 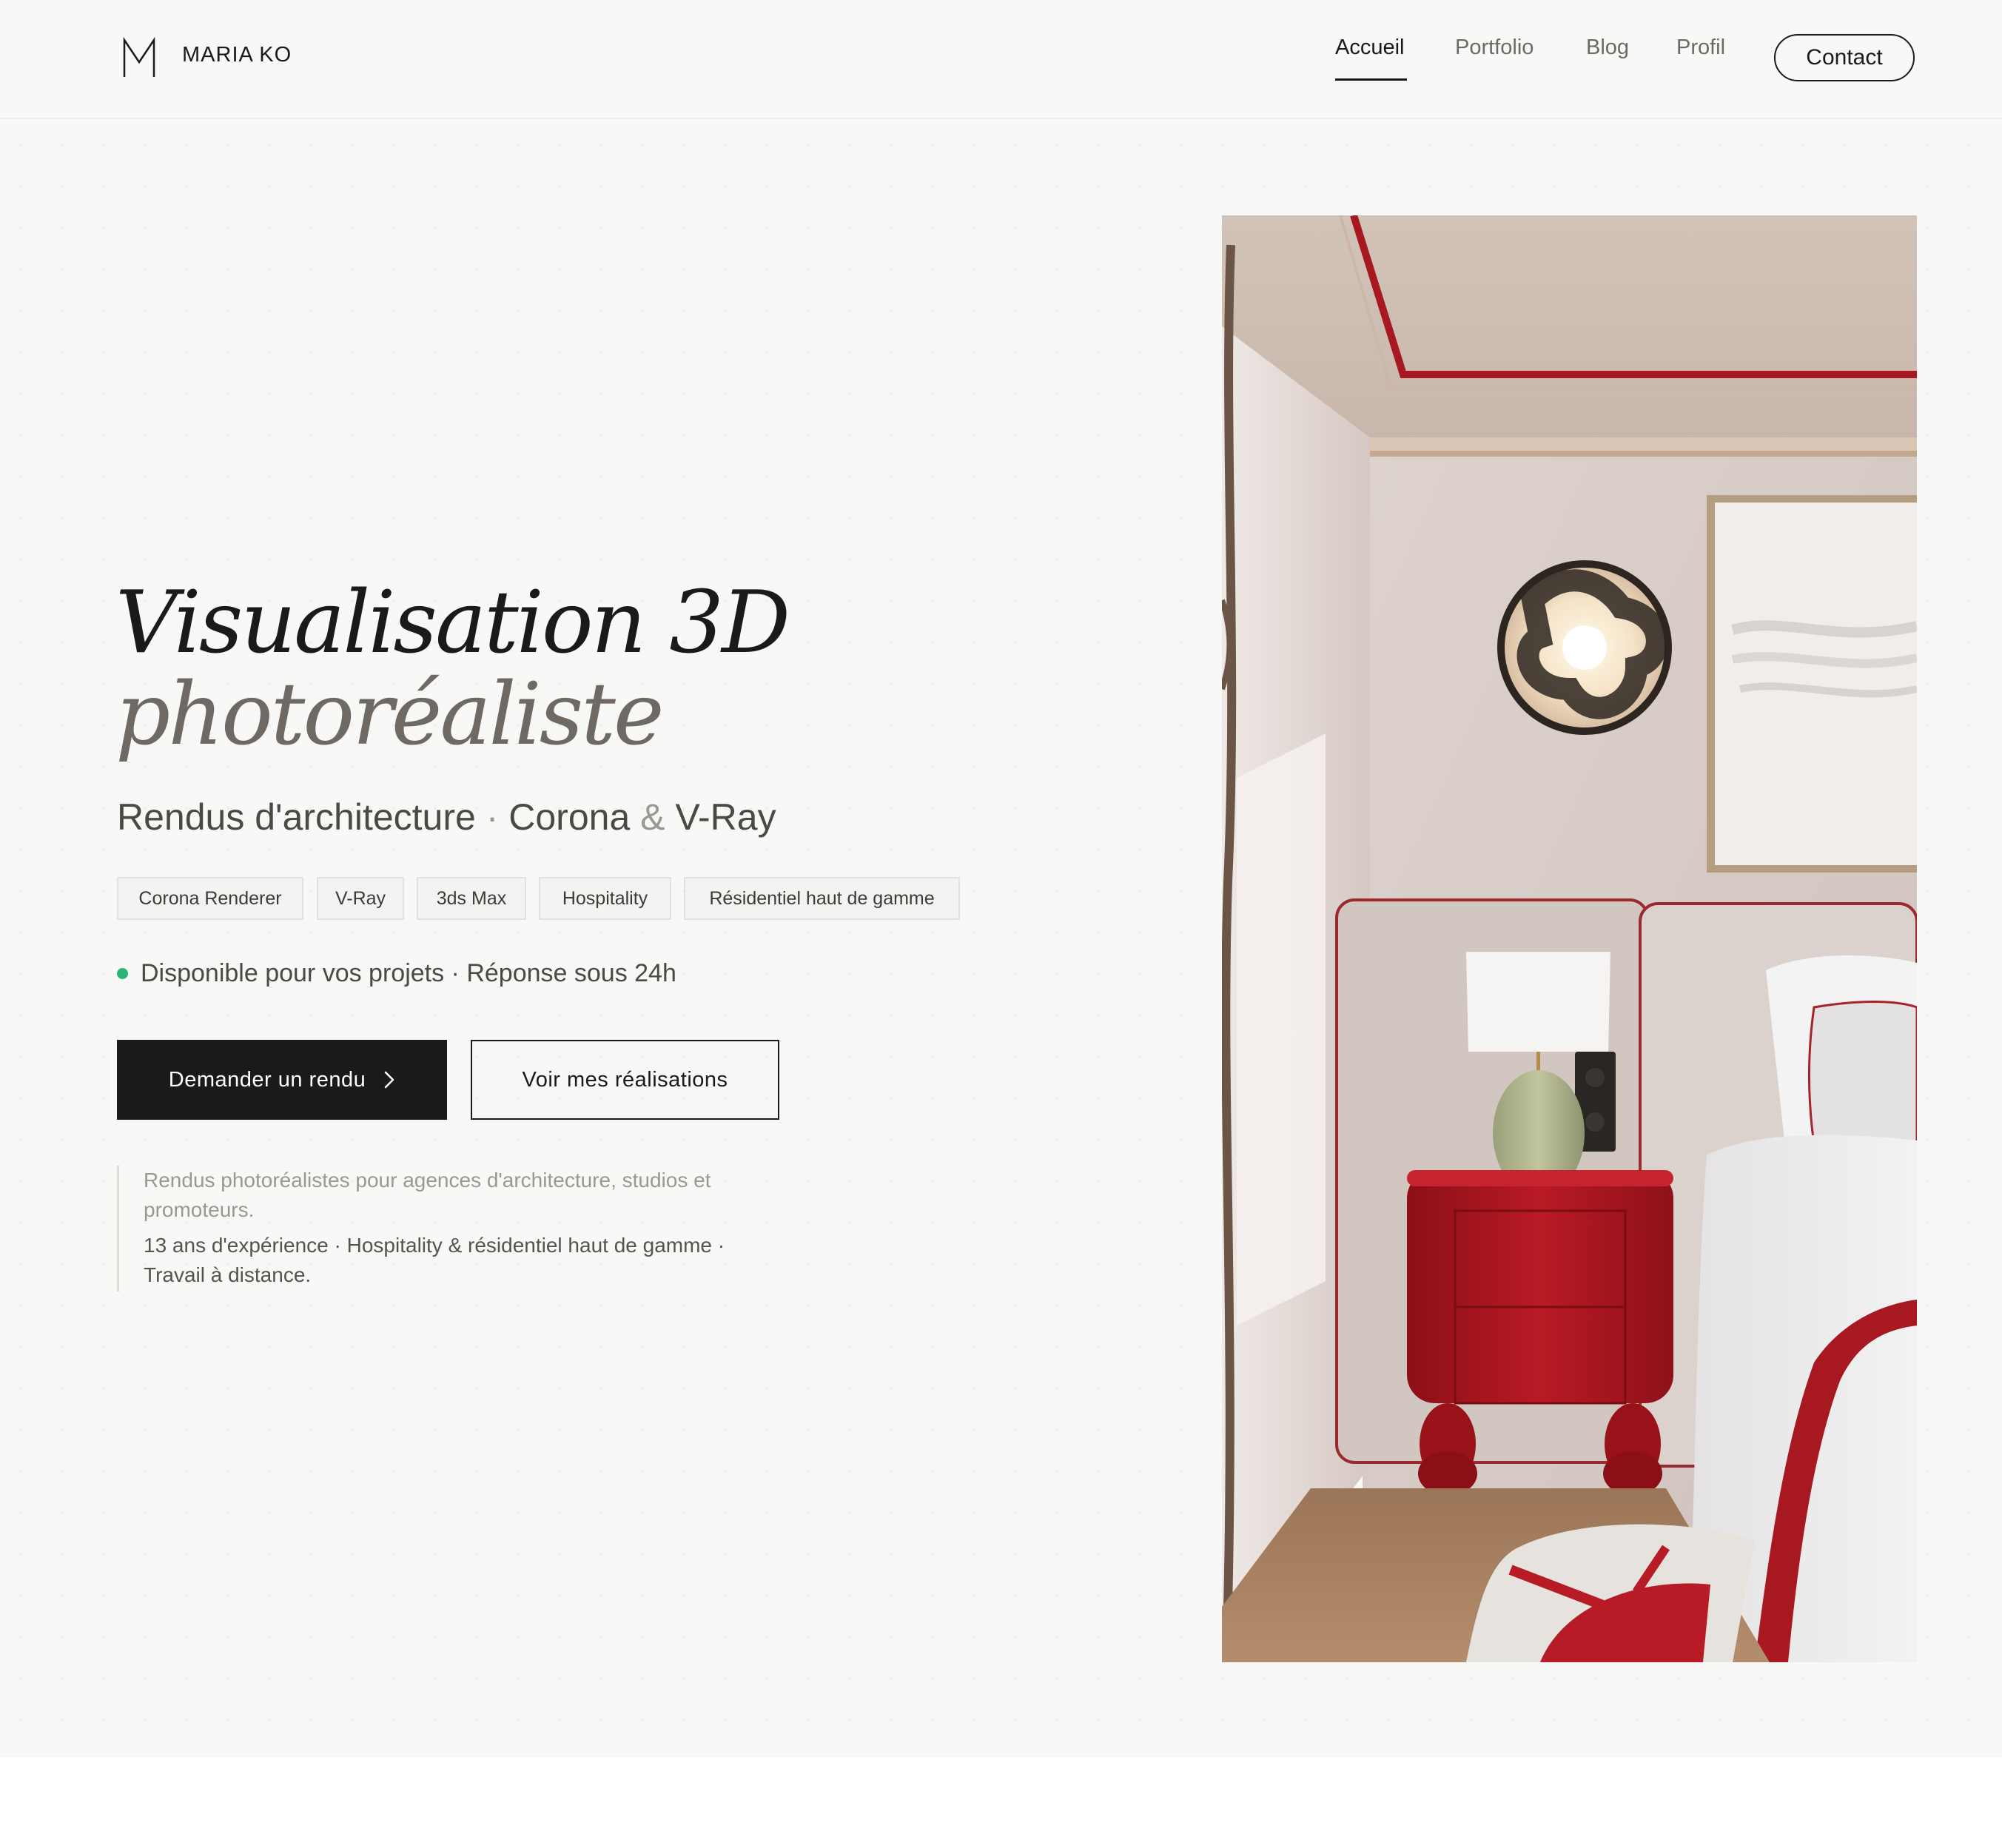 I want to click on hero-subtitle: Rendus d'architecture · Corona & V-Ray, so click(x=446, y=818).